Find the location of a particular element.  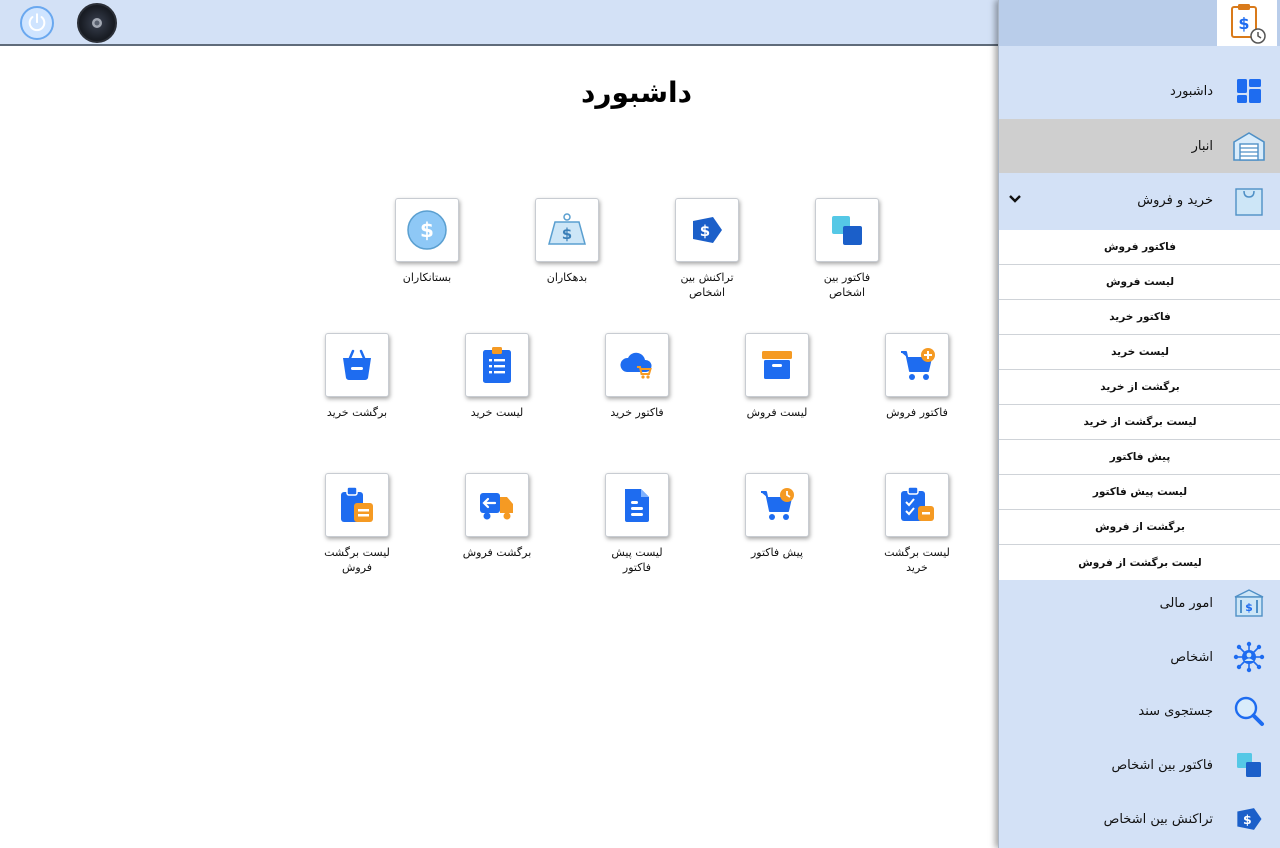

sidebar-item-finance: $ امور مالی is located at coordinates (1139, 603).